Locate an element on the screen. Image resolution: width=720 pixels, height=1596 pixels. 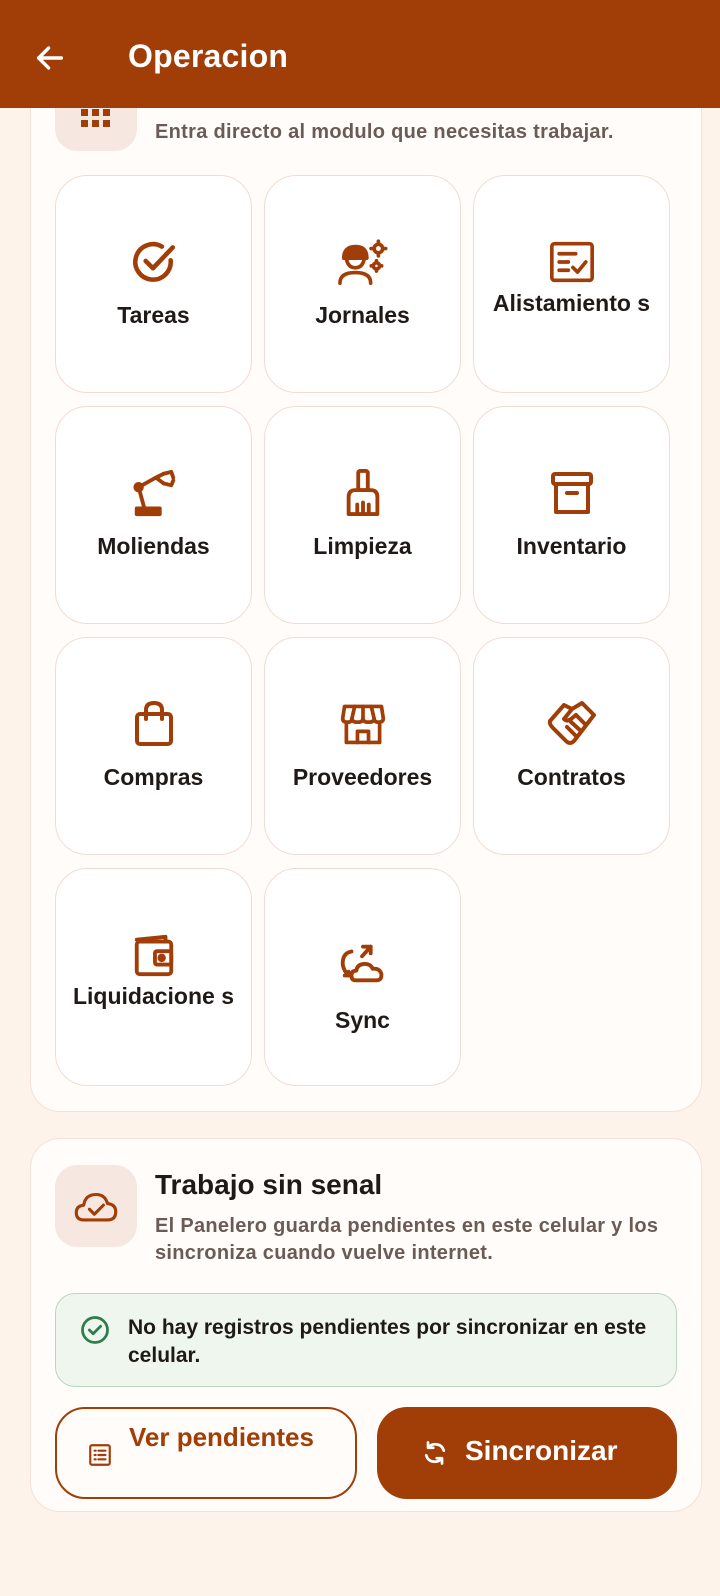
view-pending-button: Ver pendientes is located at coordinates (206, 1453).